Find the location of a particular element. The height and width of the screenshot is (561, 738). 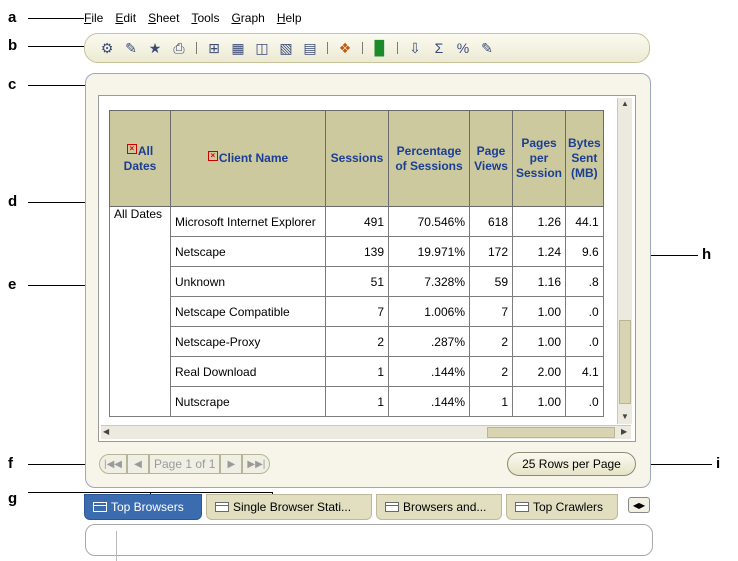

cell-client: Microsoft Internet Explorer is located at coordinates (248, 221).